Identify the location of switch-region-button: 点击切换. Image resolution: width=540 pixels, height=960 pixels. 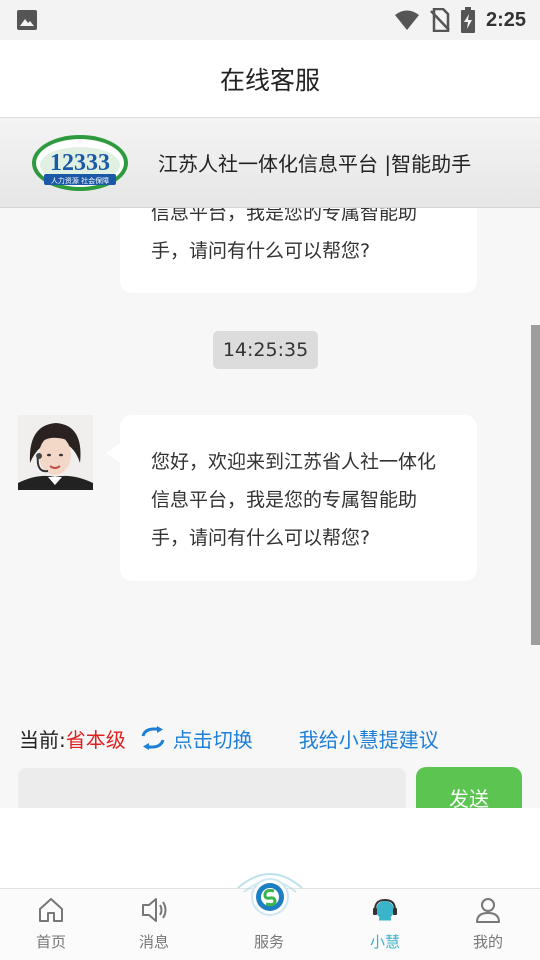
(196, 738).